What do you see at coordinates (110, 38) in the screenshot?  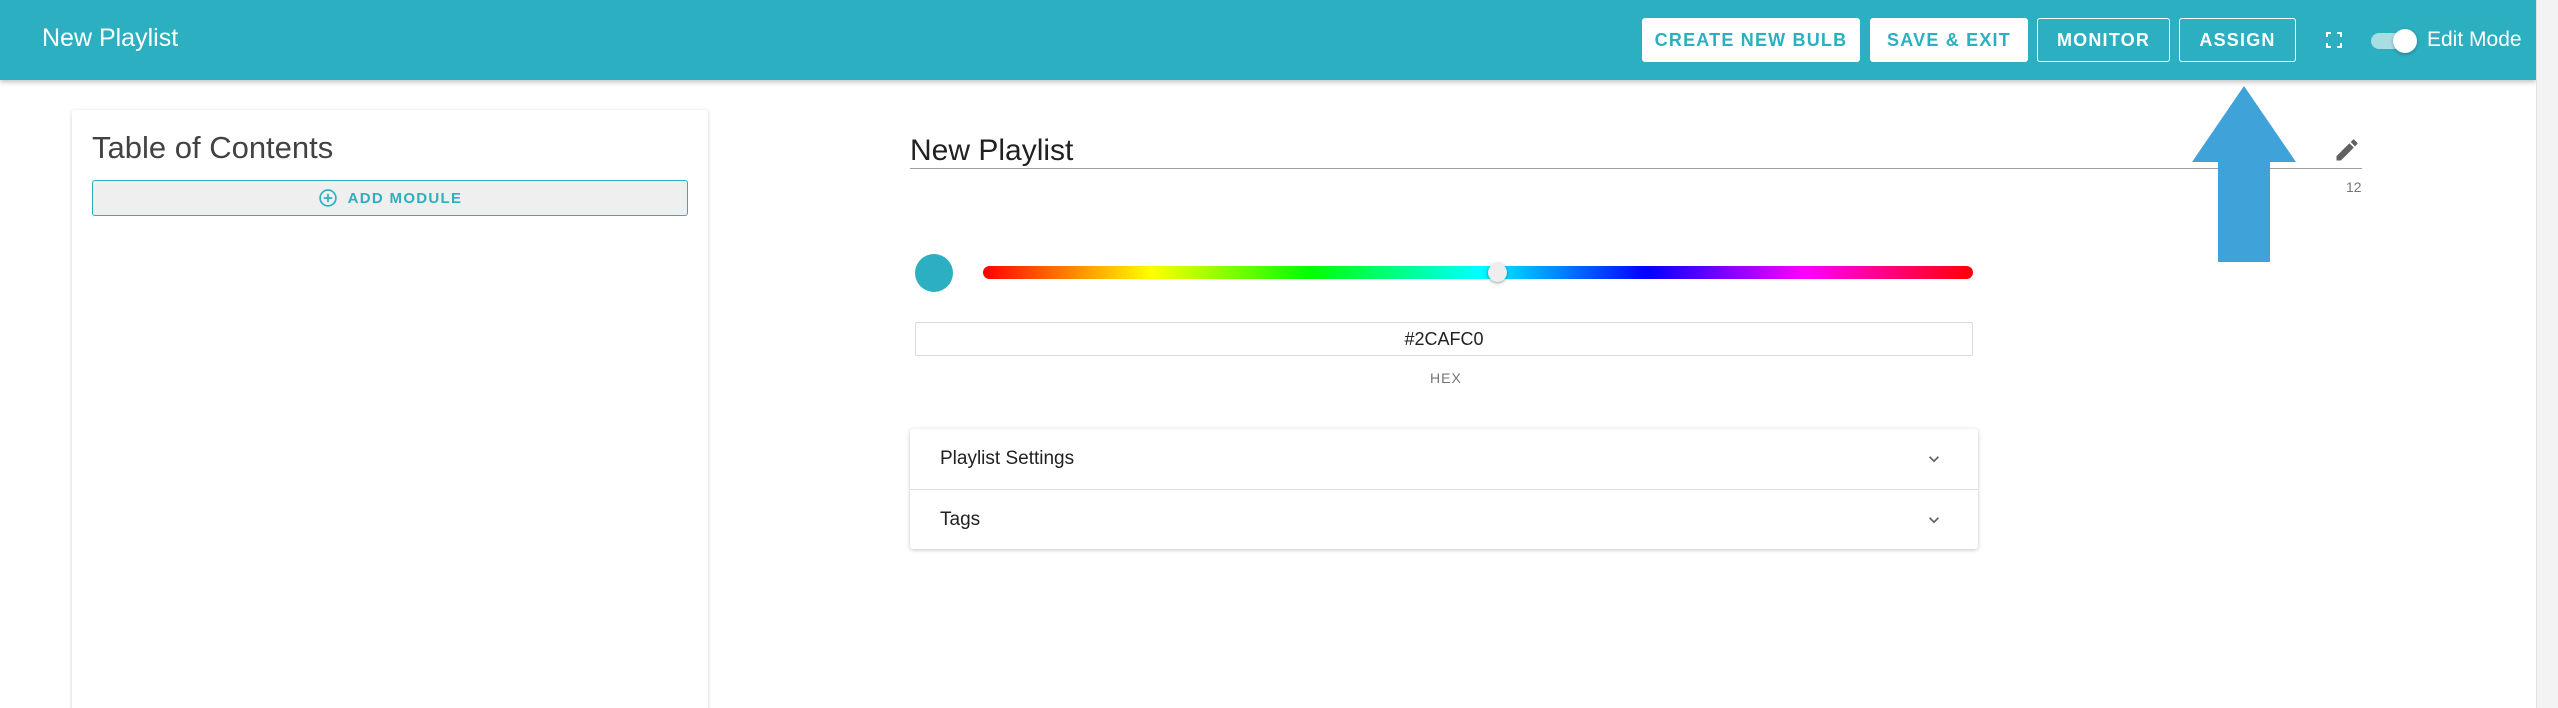 I see `app-title: New Playlist` at bounding box center [110, 38].